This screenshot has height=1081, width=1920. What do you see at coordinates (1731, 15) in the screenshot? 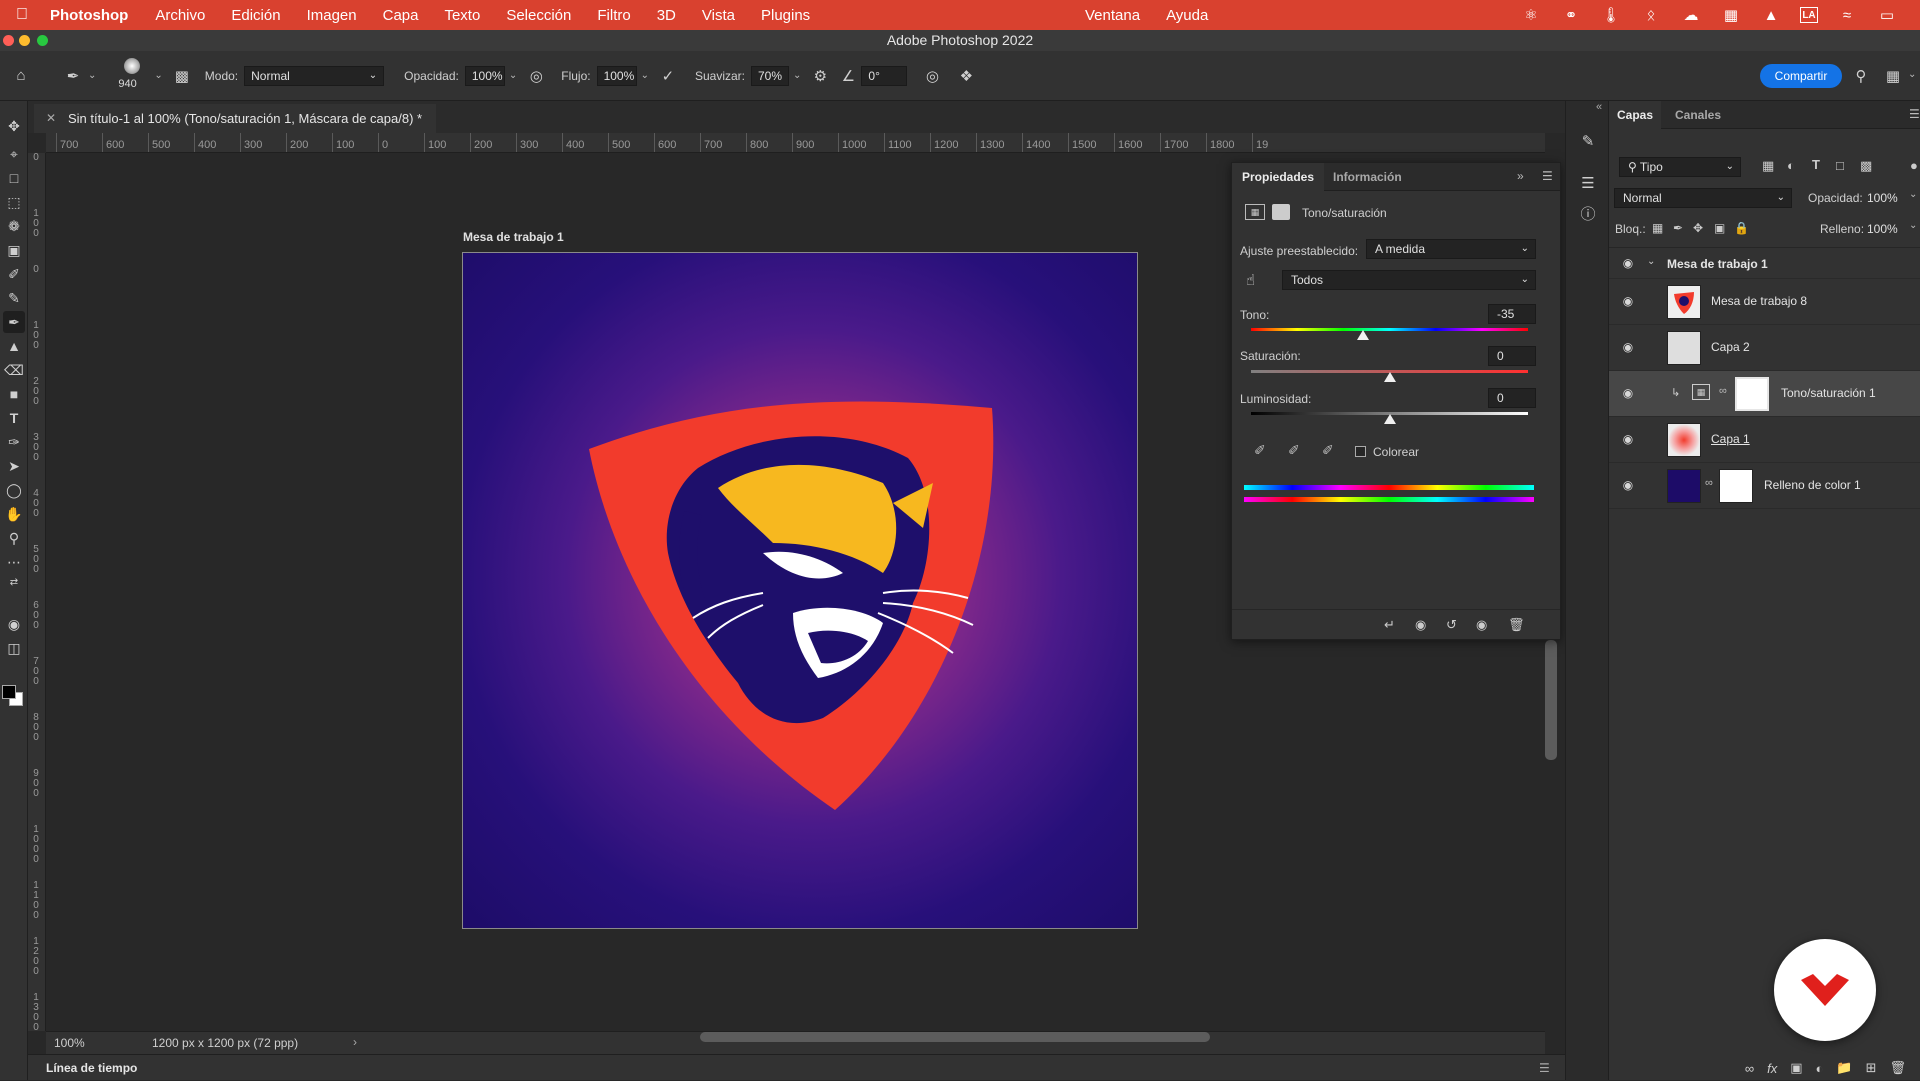
I see `grid-app-icon: ▦` at bounding box center [1731, 15].